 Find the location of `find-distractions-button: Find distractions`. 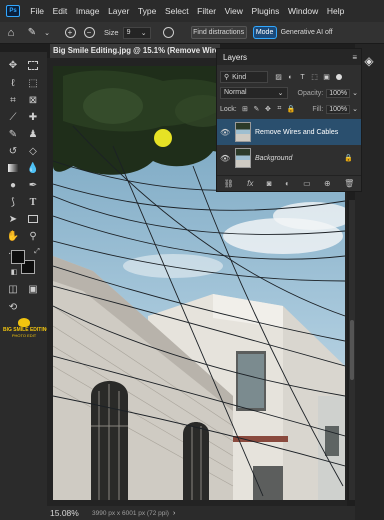

find-distractions-button: Find distractions is located at coordinates (218, 32).